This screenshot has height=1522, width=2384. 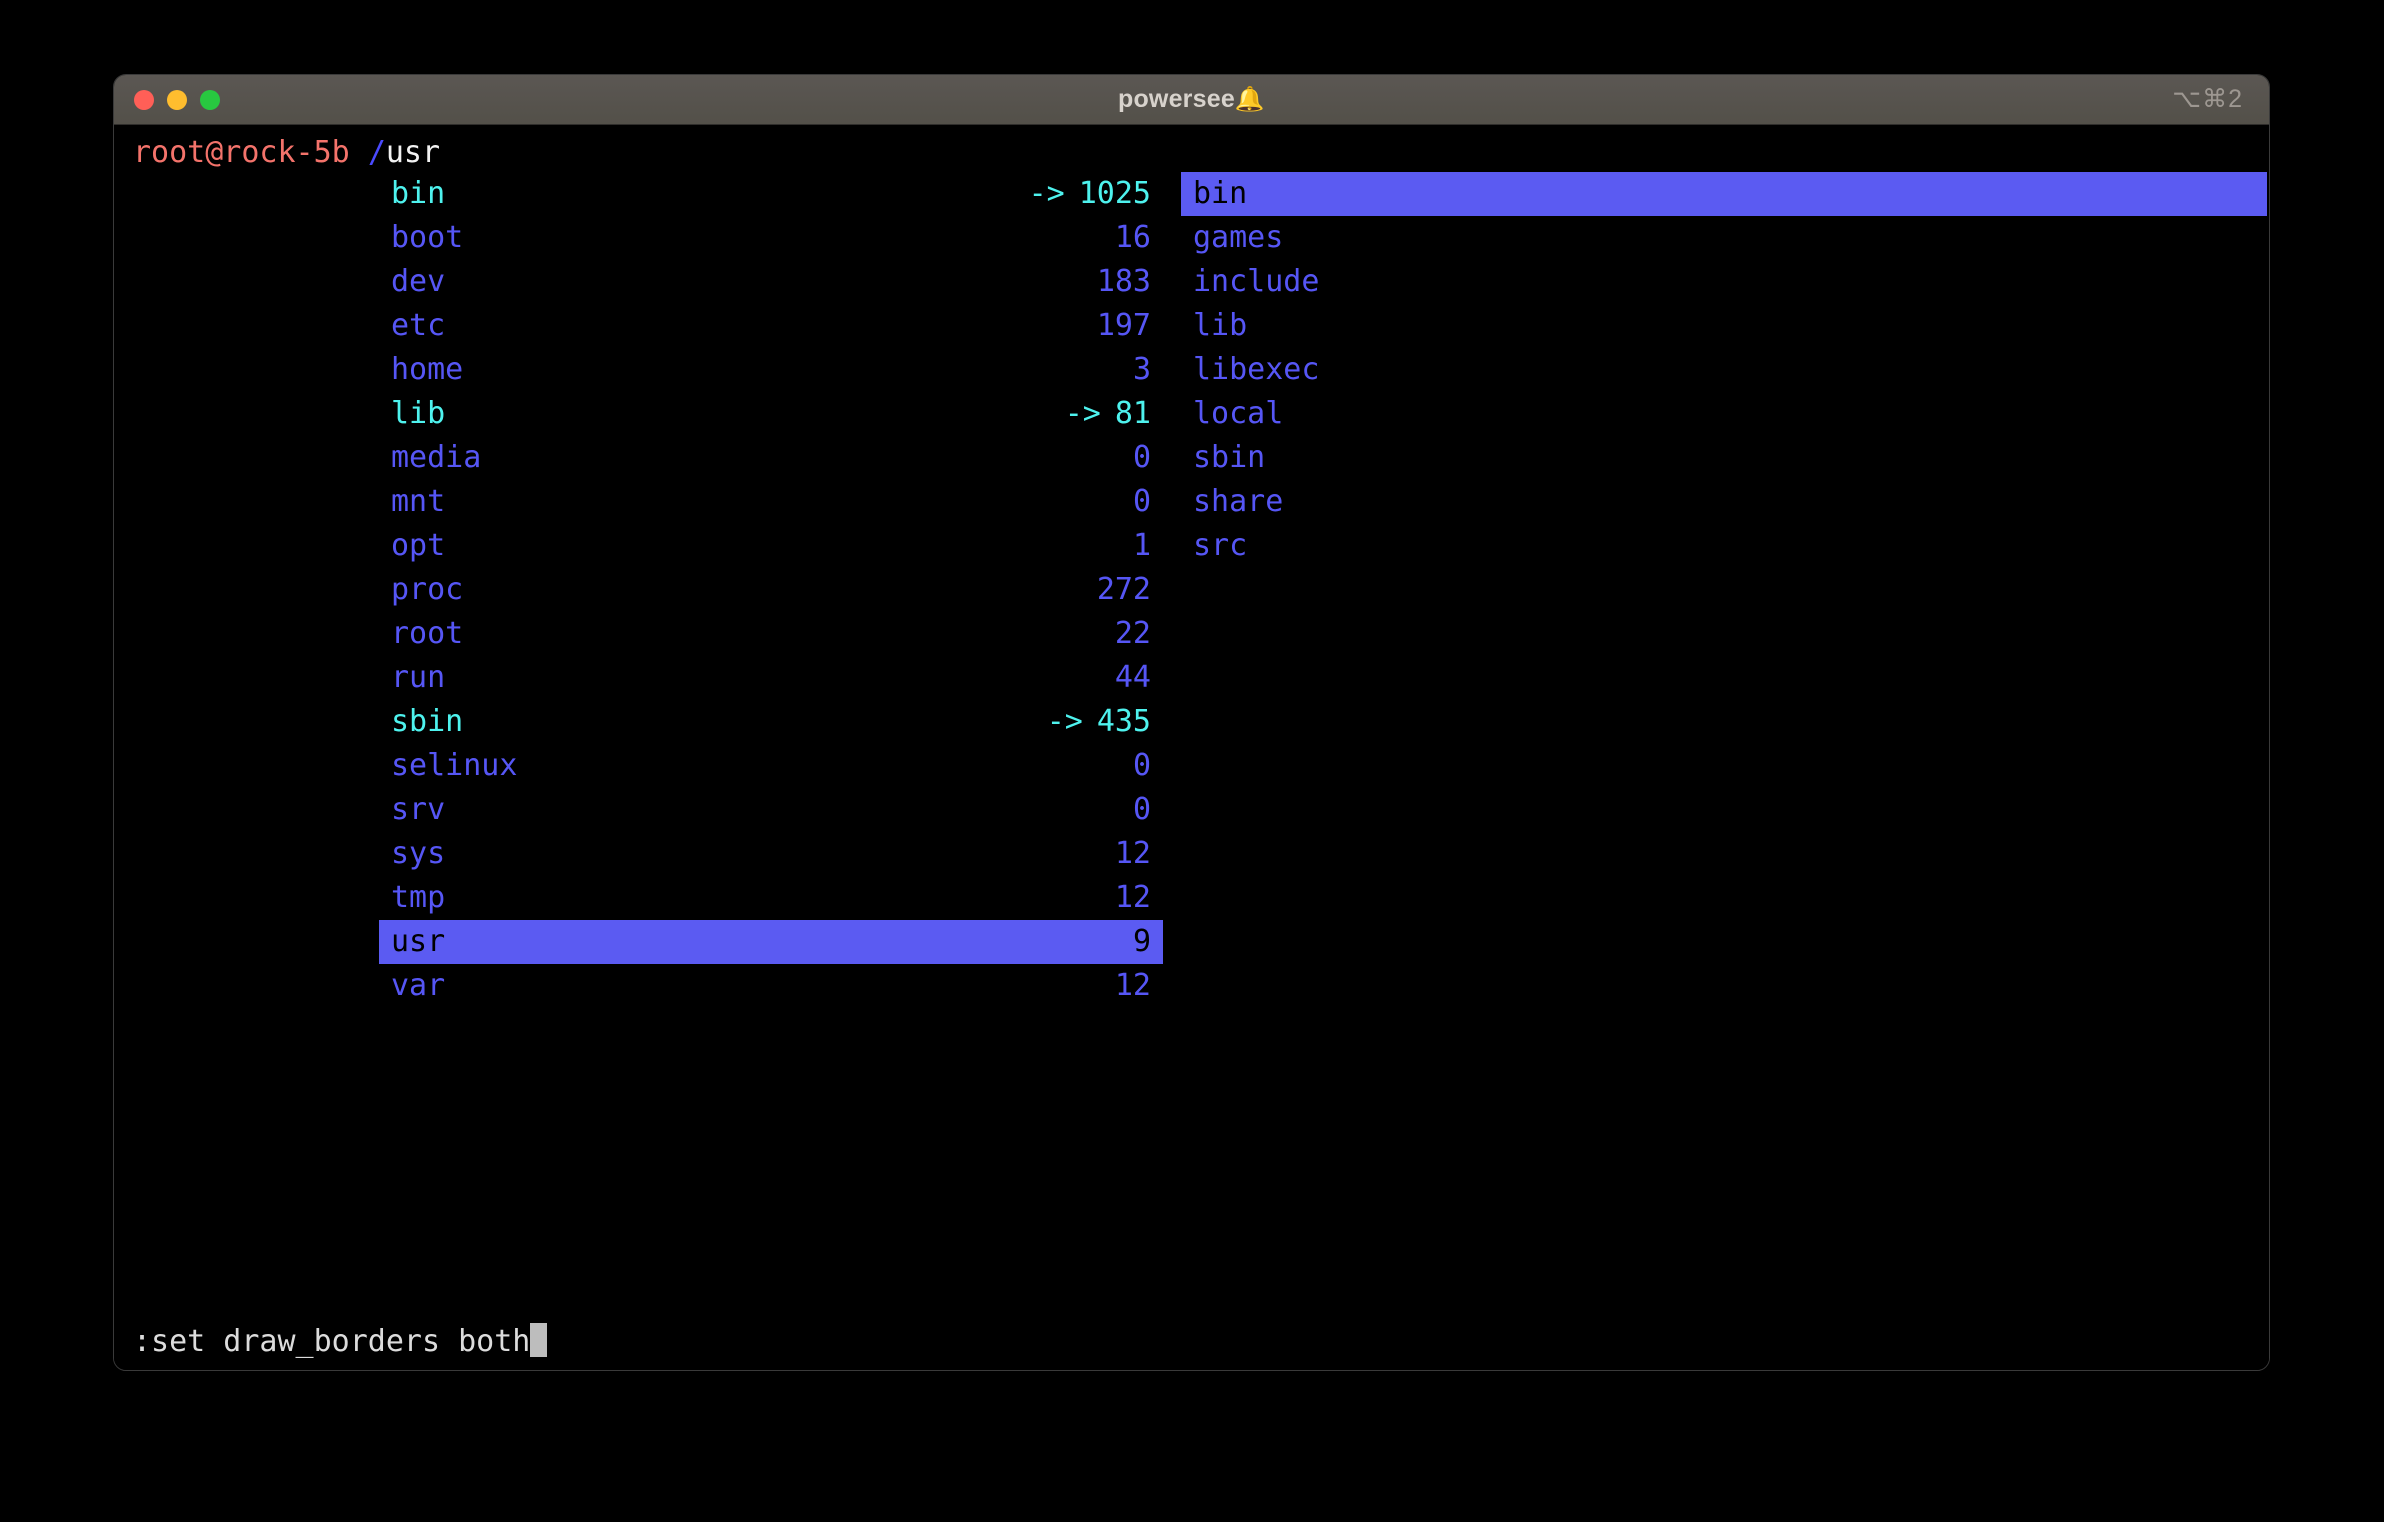 What do you see at coordinates (771, 678) in the screenshot?
I see `file-row: run 44` at bounding box center [771, 678].